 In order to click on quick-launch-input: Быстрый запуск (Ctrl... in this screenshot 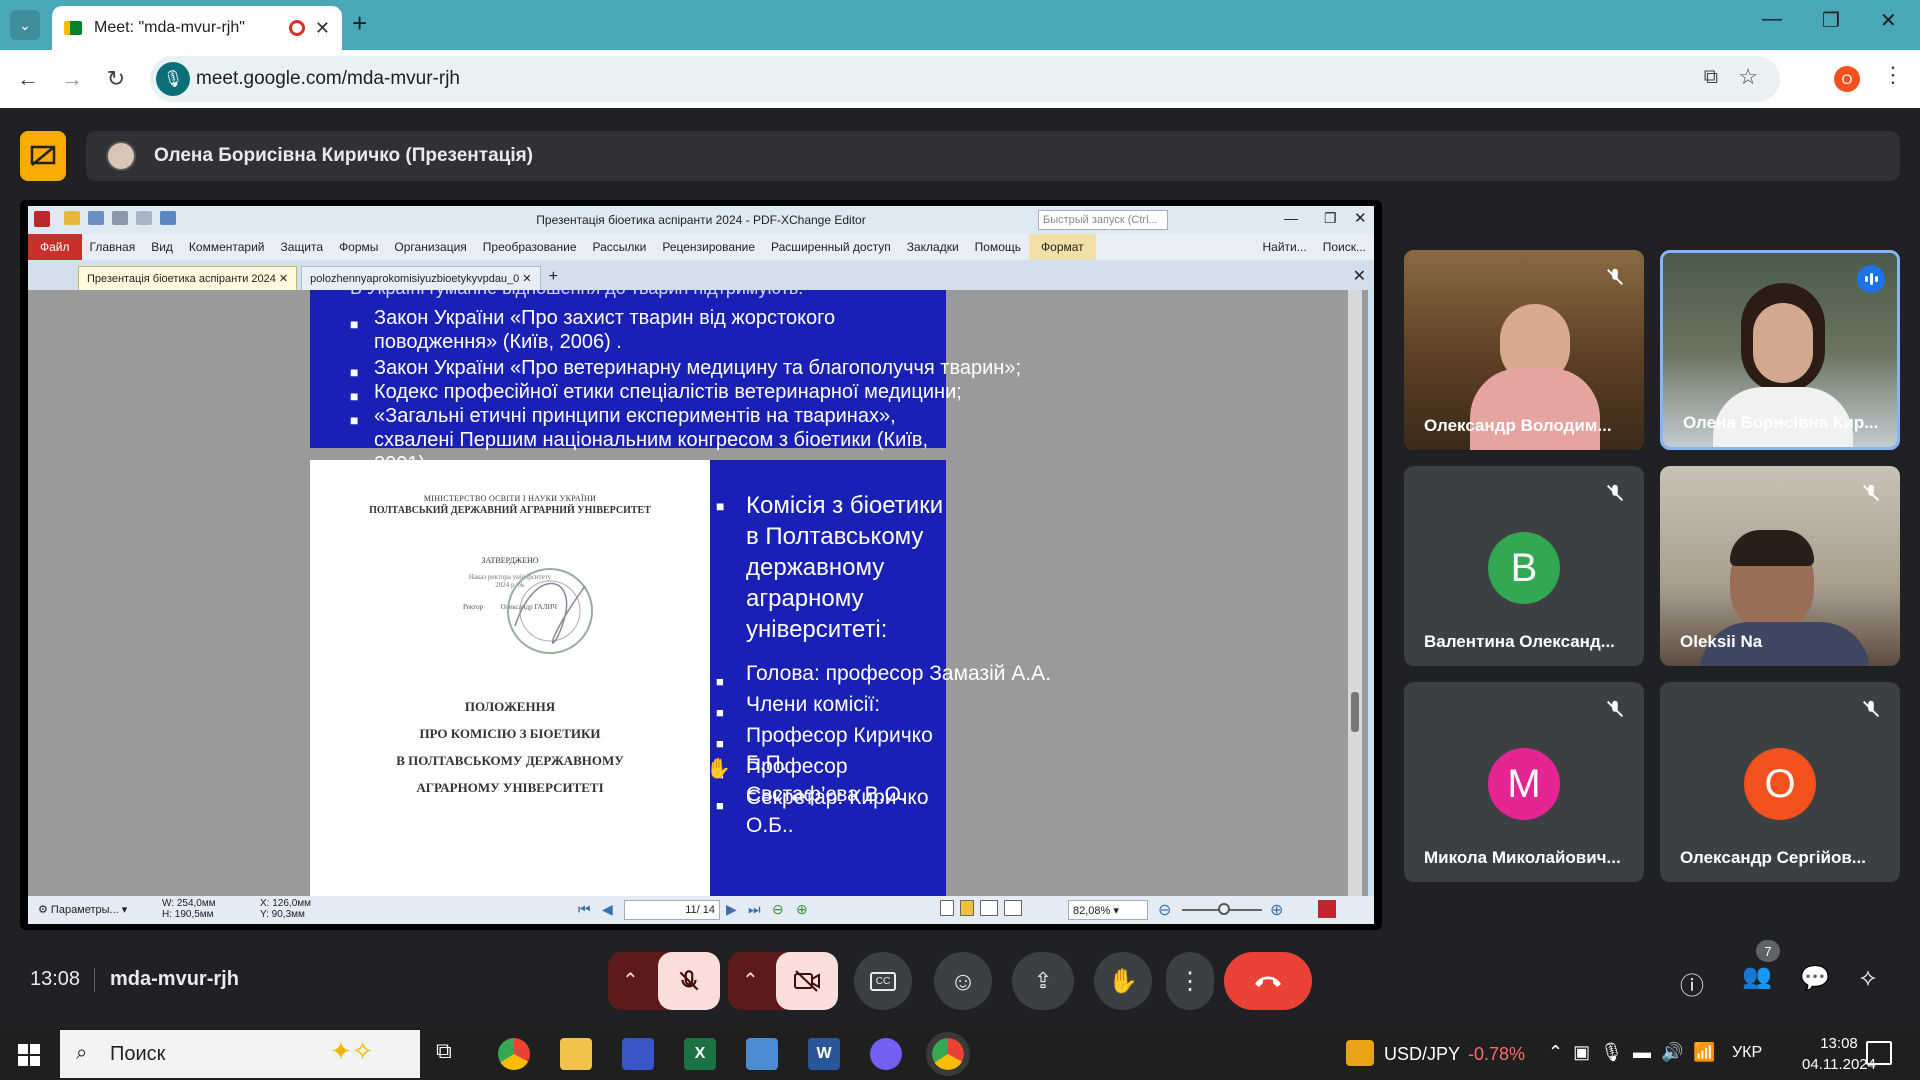, I will do `click(1103, 220)`.